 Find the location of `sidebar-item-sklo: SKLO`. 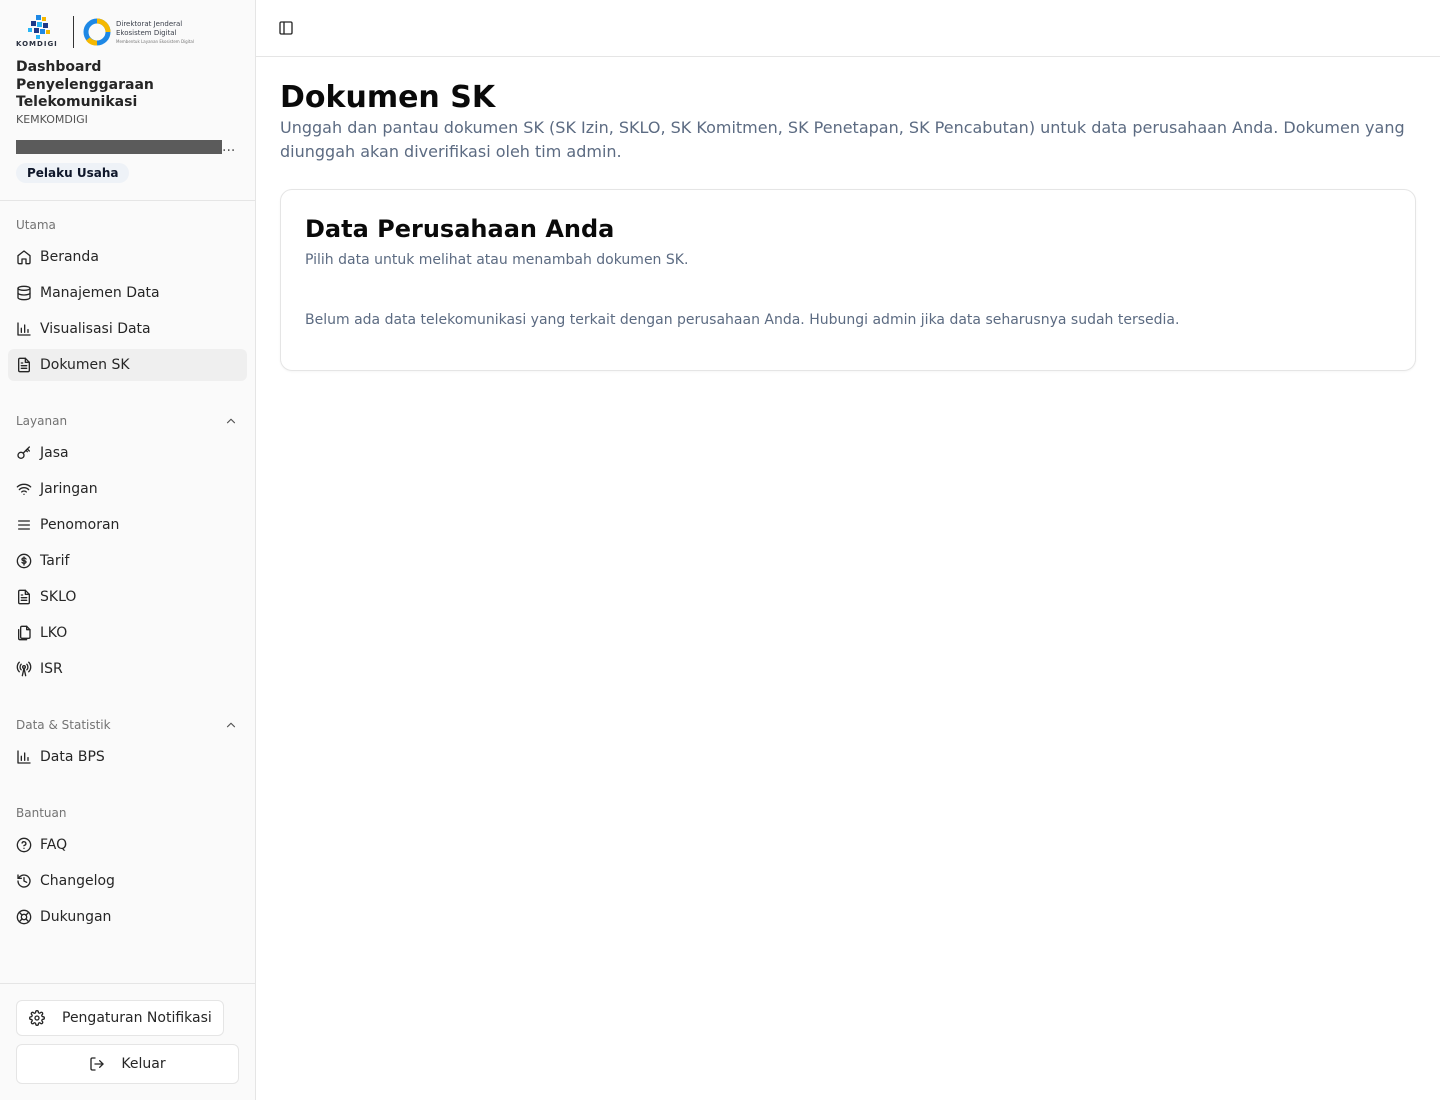

sidebar-item-sklo: SKLO is located at coordinates (127, 597).